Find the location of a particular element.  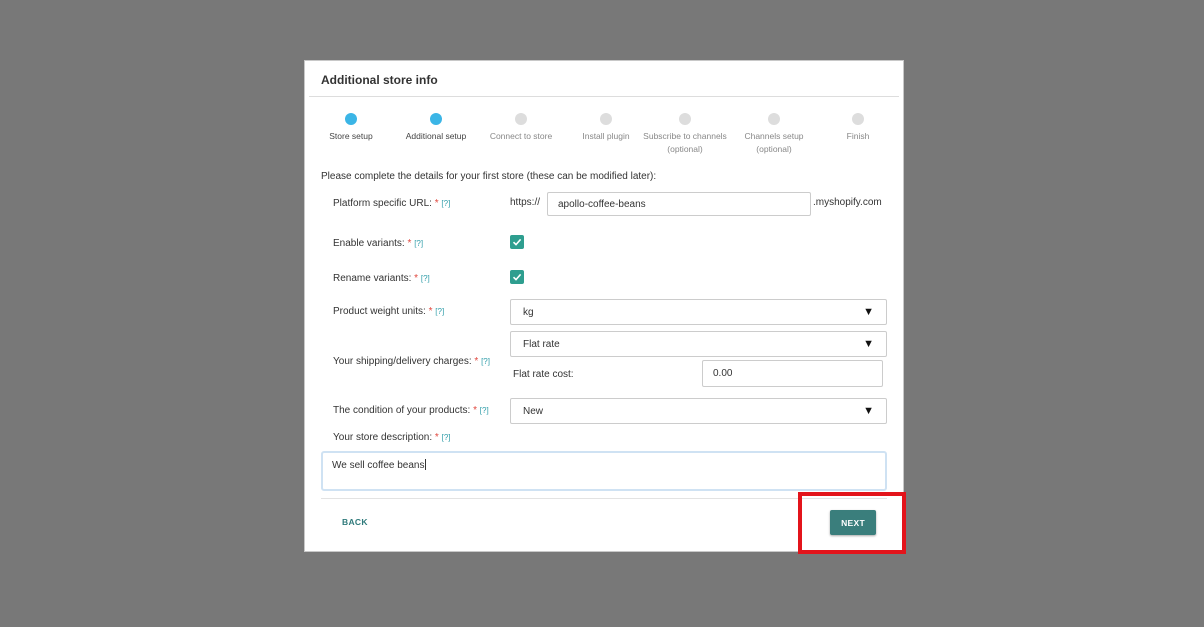

text-cursor is located at coordinates (426, 464).